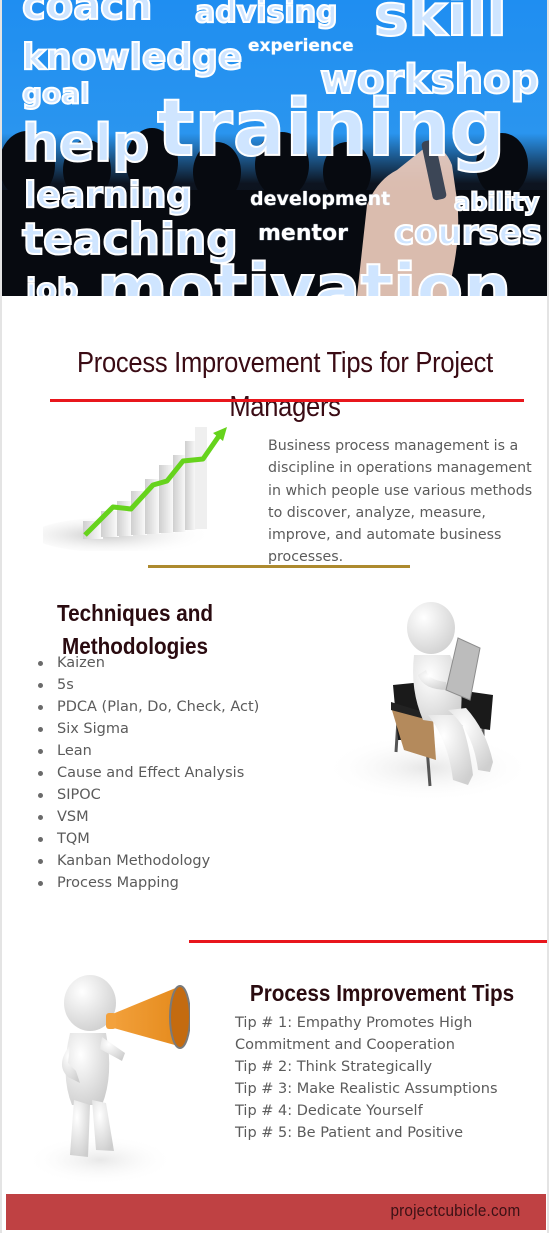 The width and height of the screenshot is (551, 1233). I want to click on hero-word: ability, so click(496, 202).